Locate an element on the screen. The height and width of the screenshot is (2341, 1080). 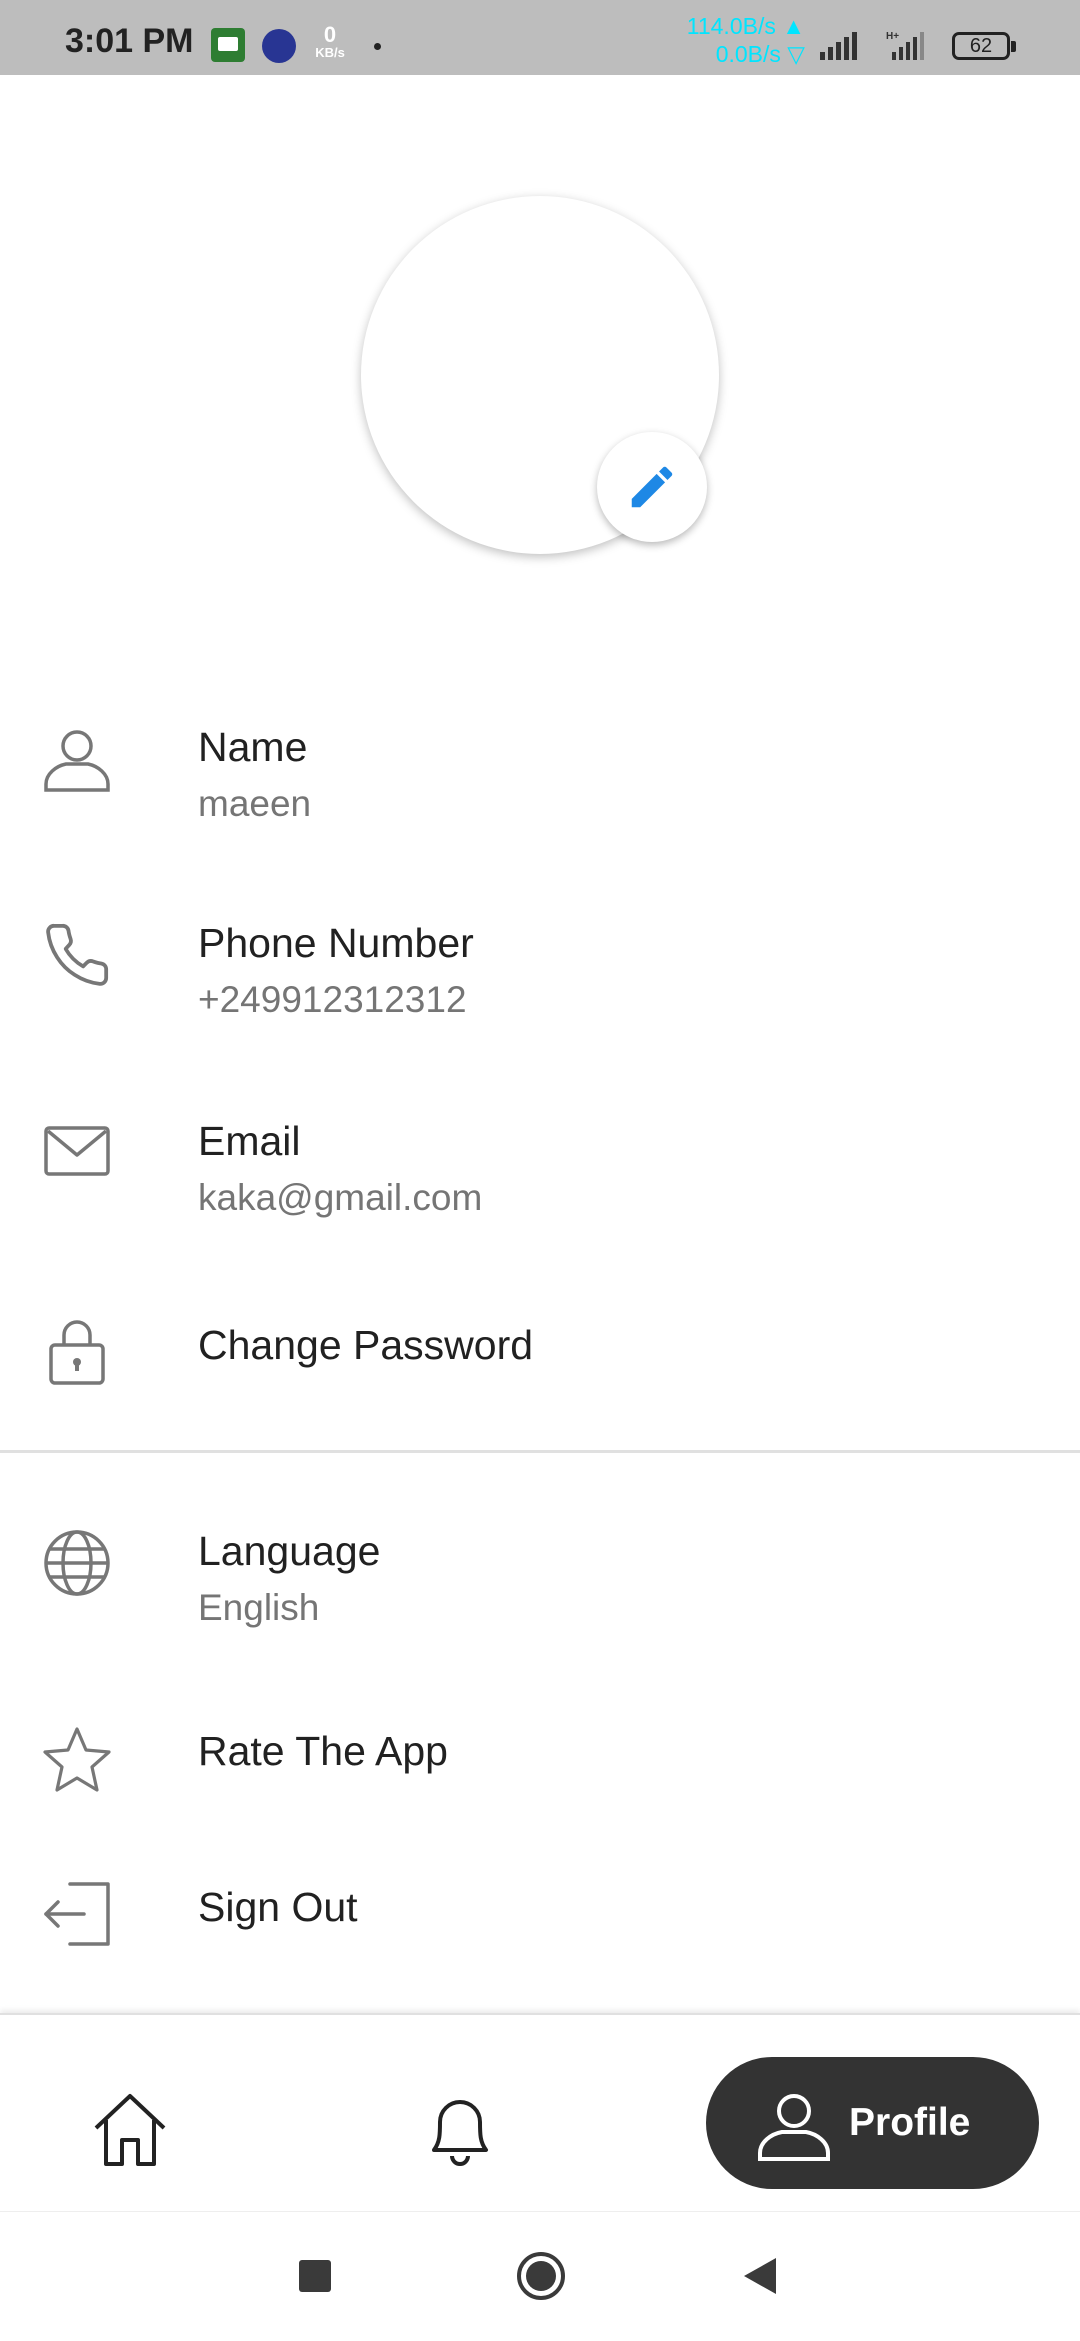
activity-app-icon is located at coordinates (279, 46).